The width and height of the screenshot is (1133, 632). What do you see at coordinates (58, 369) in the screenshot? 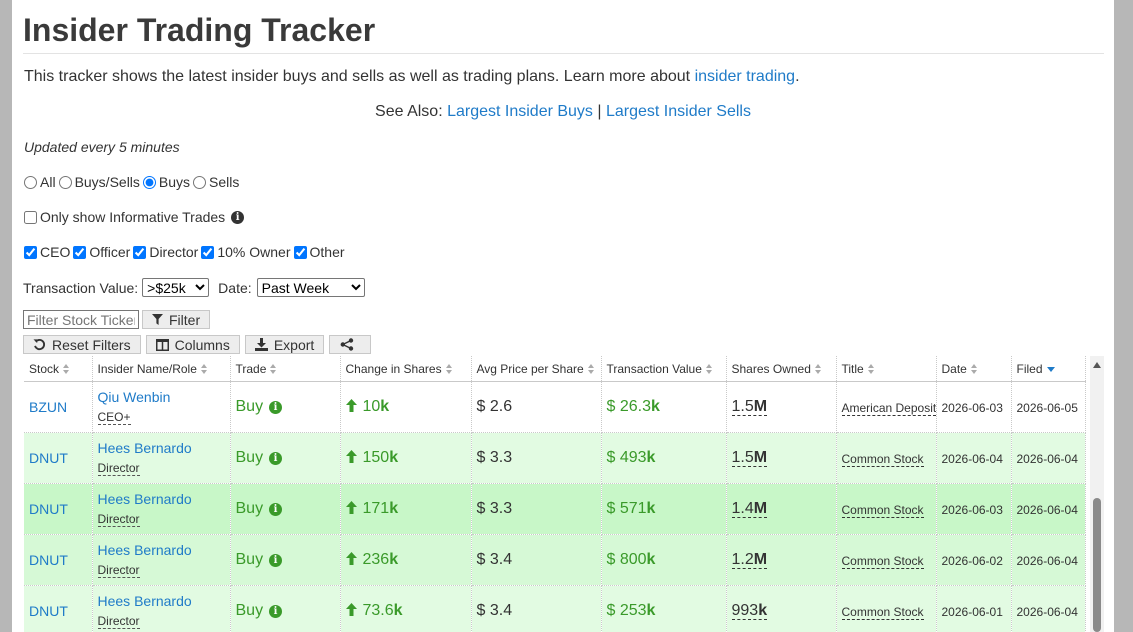
I see `col-stock: Stock` at bounding box center [58, 369].